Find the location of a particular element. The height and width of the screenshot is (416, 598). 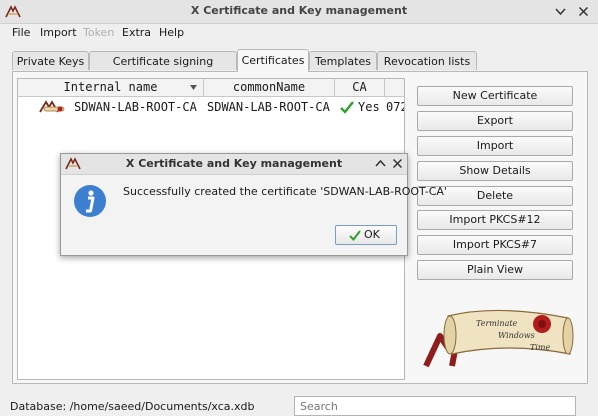

menu-token: Token is located at coordinates (99, 32).